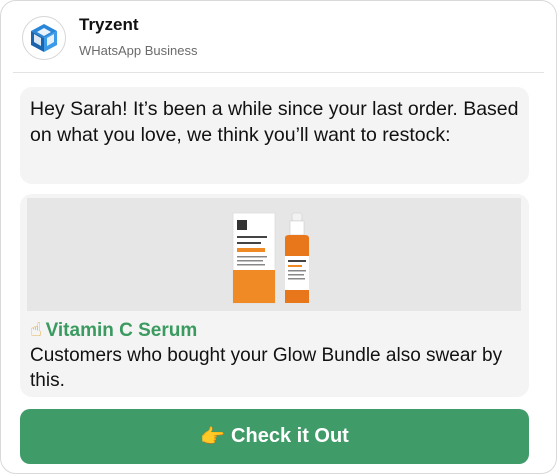 This screenshot has width=557, height=474. I want to click on brand-subtitle: WHatsApp Business, so click(138, 50).